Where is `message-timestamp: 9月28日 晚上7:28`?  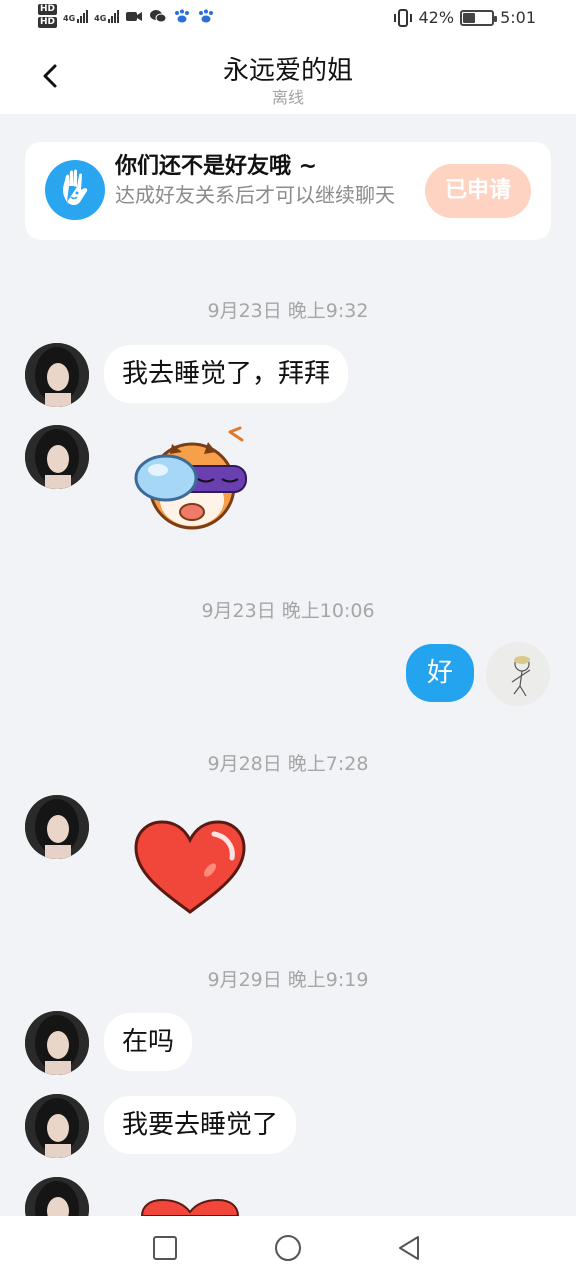
message-timestamp: 9月28日 晚上7:28 is located at coordinates (288, 764).